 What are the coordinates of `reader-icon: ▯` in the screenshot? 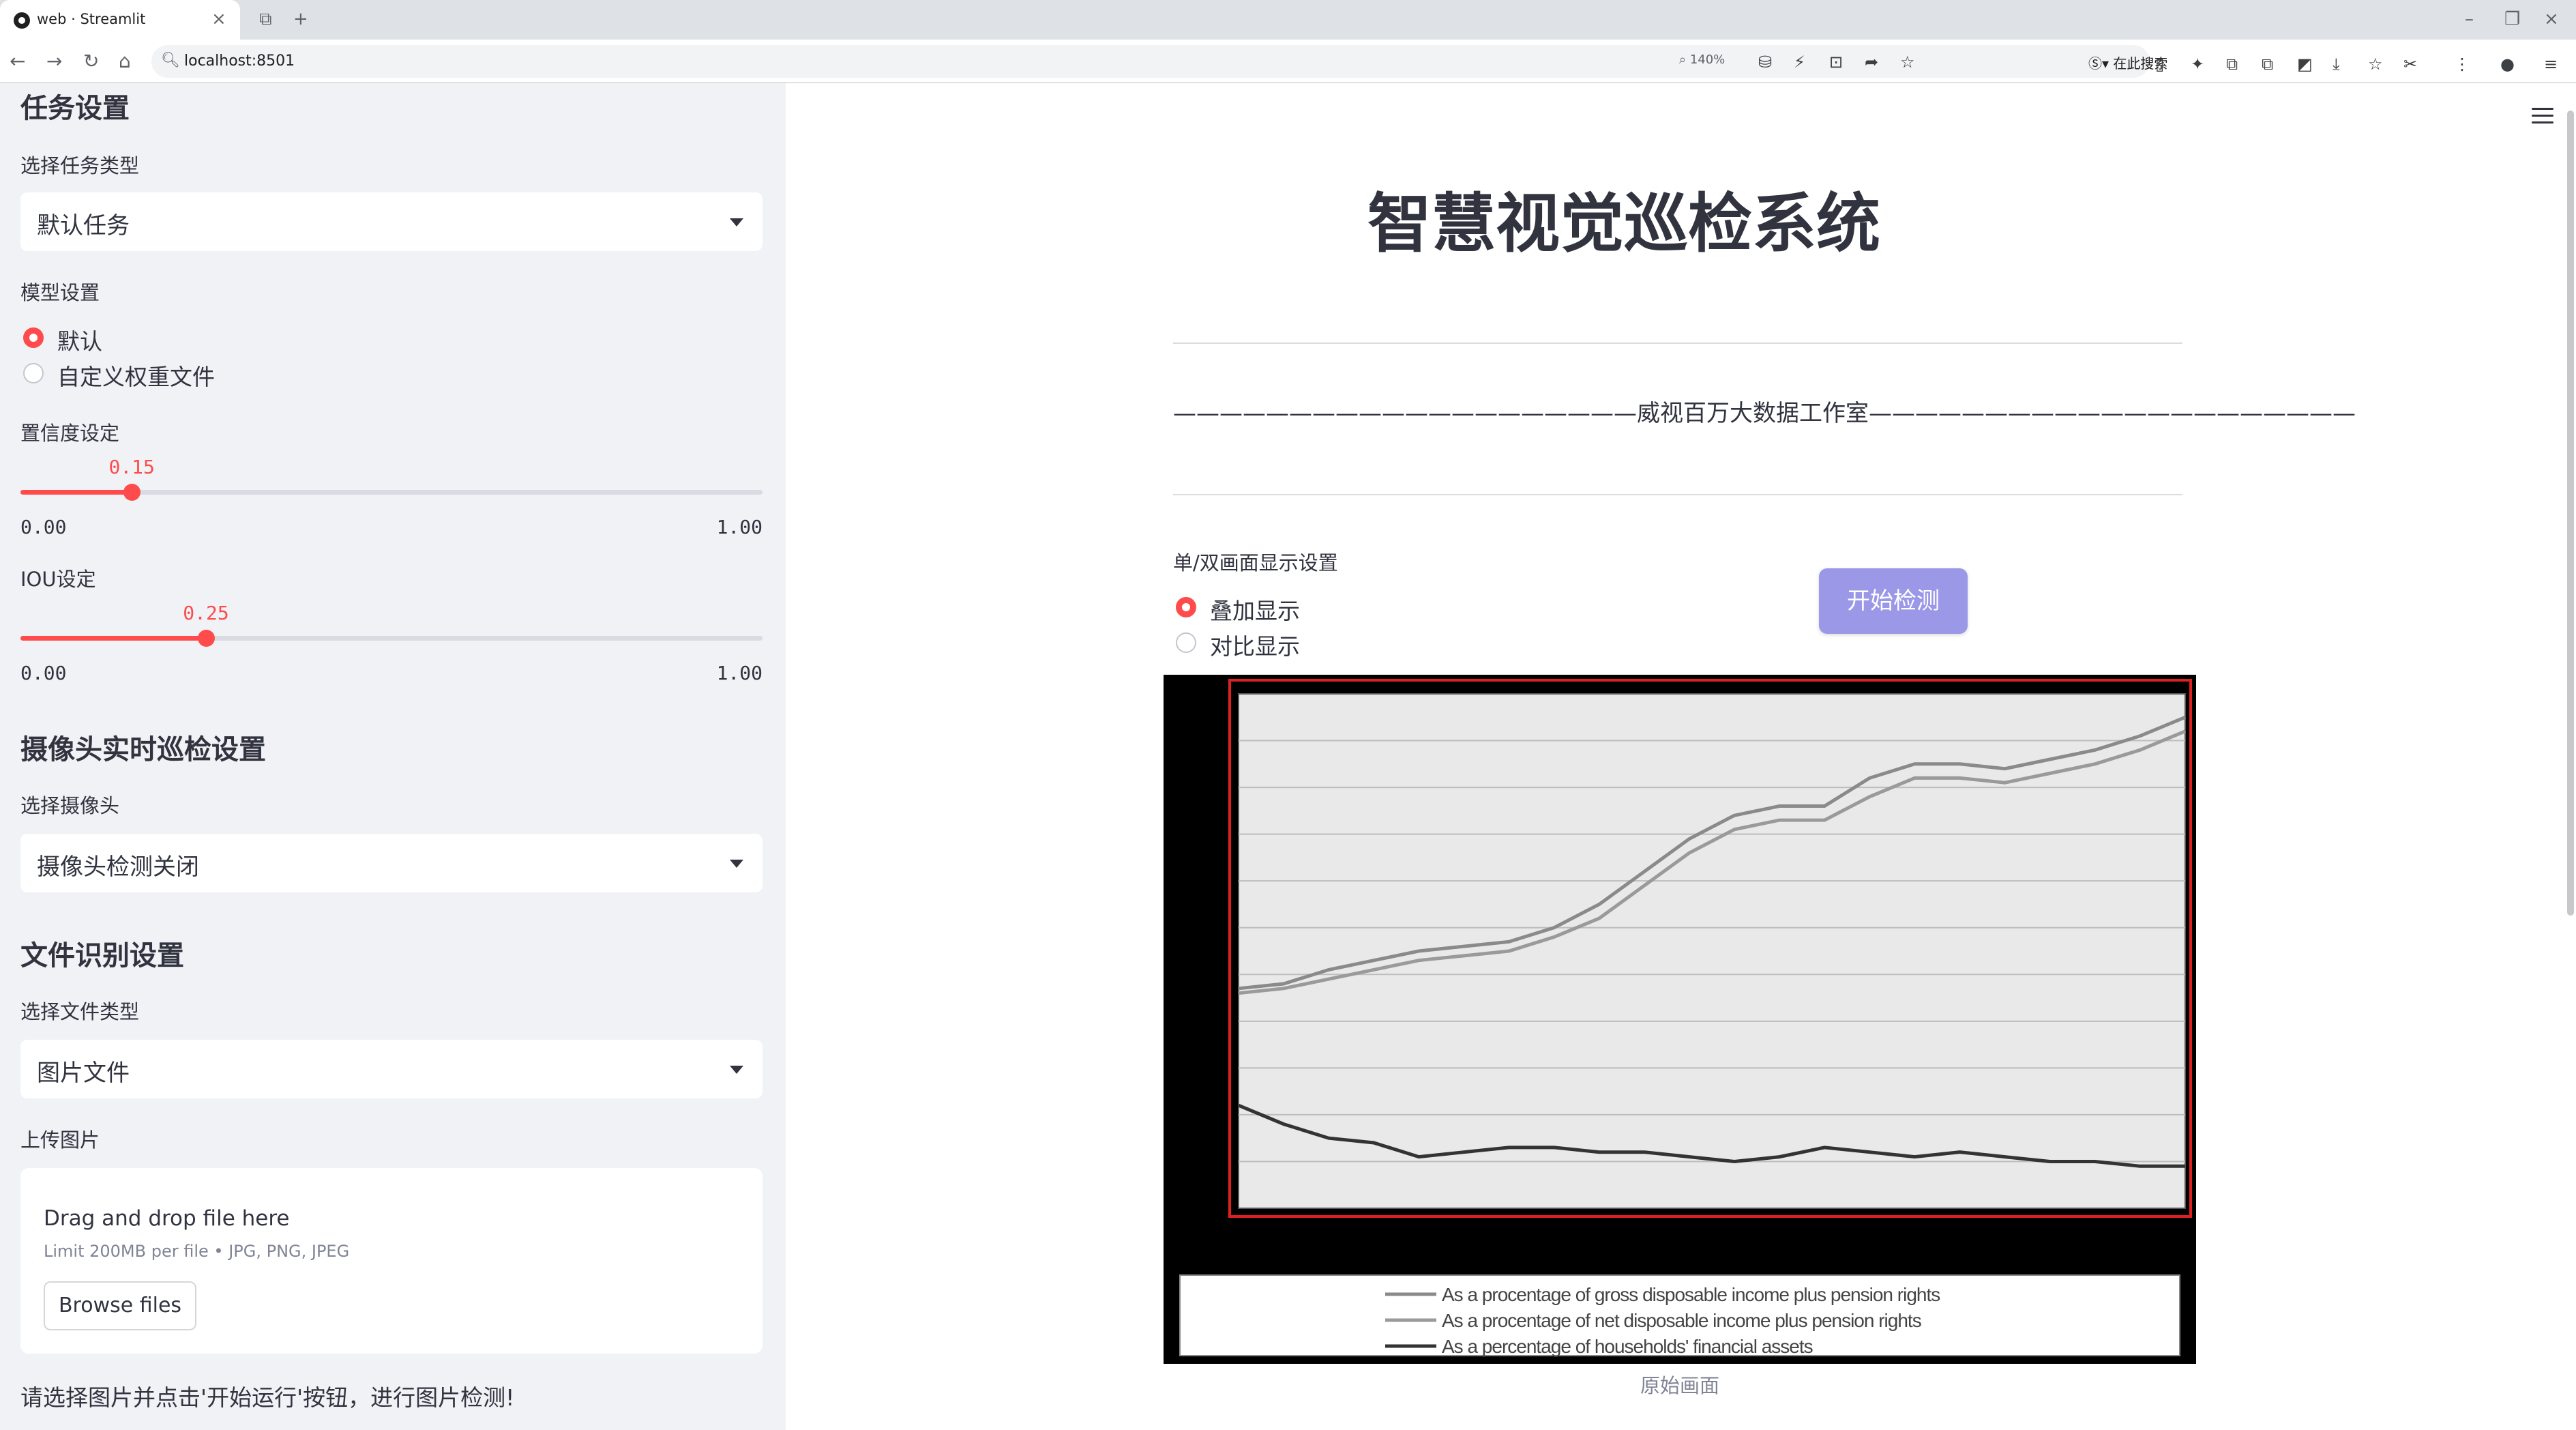 It's located at (2159, 64).